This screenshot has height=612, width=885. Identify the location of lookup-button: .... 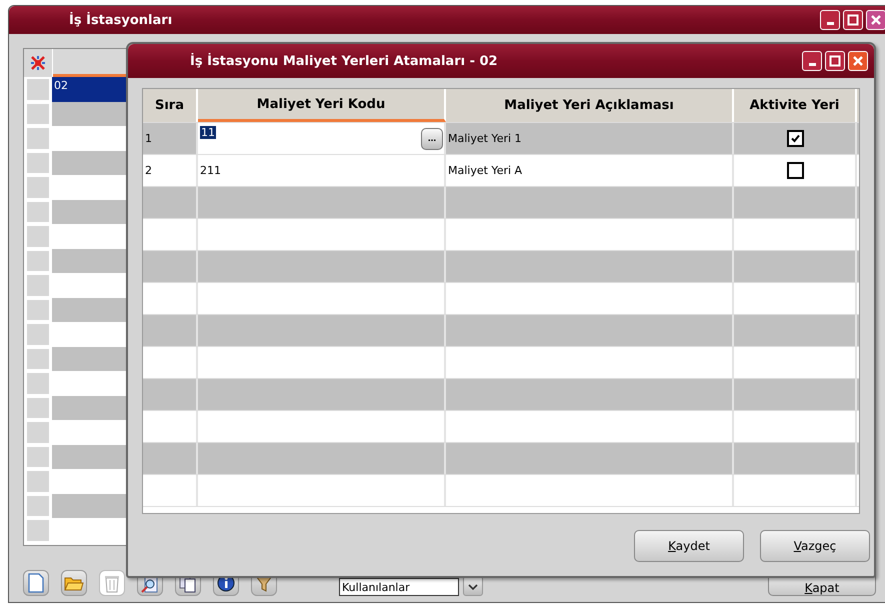
(432, 139).